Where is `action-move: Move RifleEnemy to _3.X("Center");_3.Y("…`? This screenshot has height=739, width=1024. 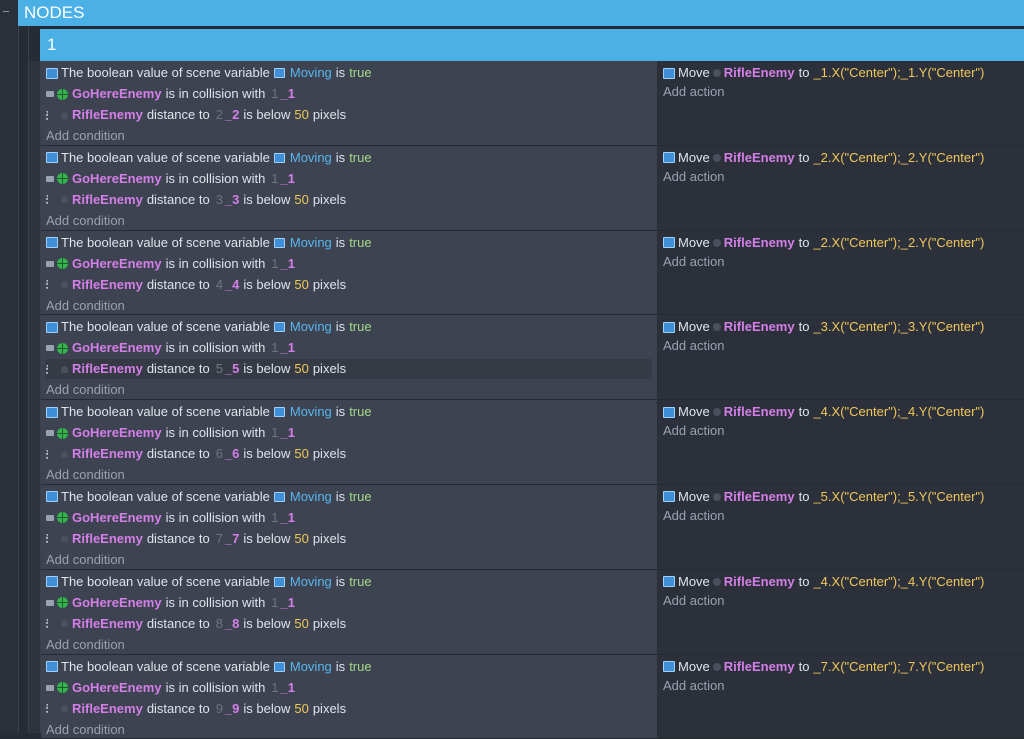 action-move: Move RifleEnemy to _3.X("Center");_3.Y("… is located at coordinates (823, 327).